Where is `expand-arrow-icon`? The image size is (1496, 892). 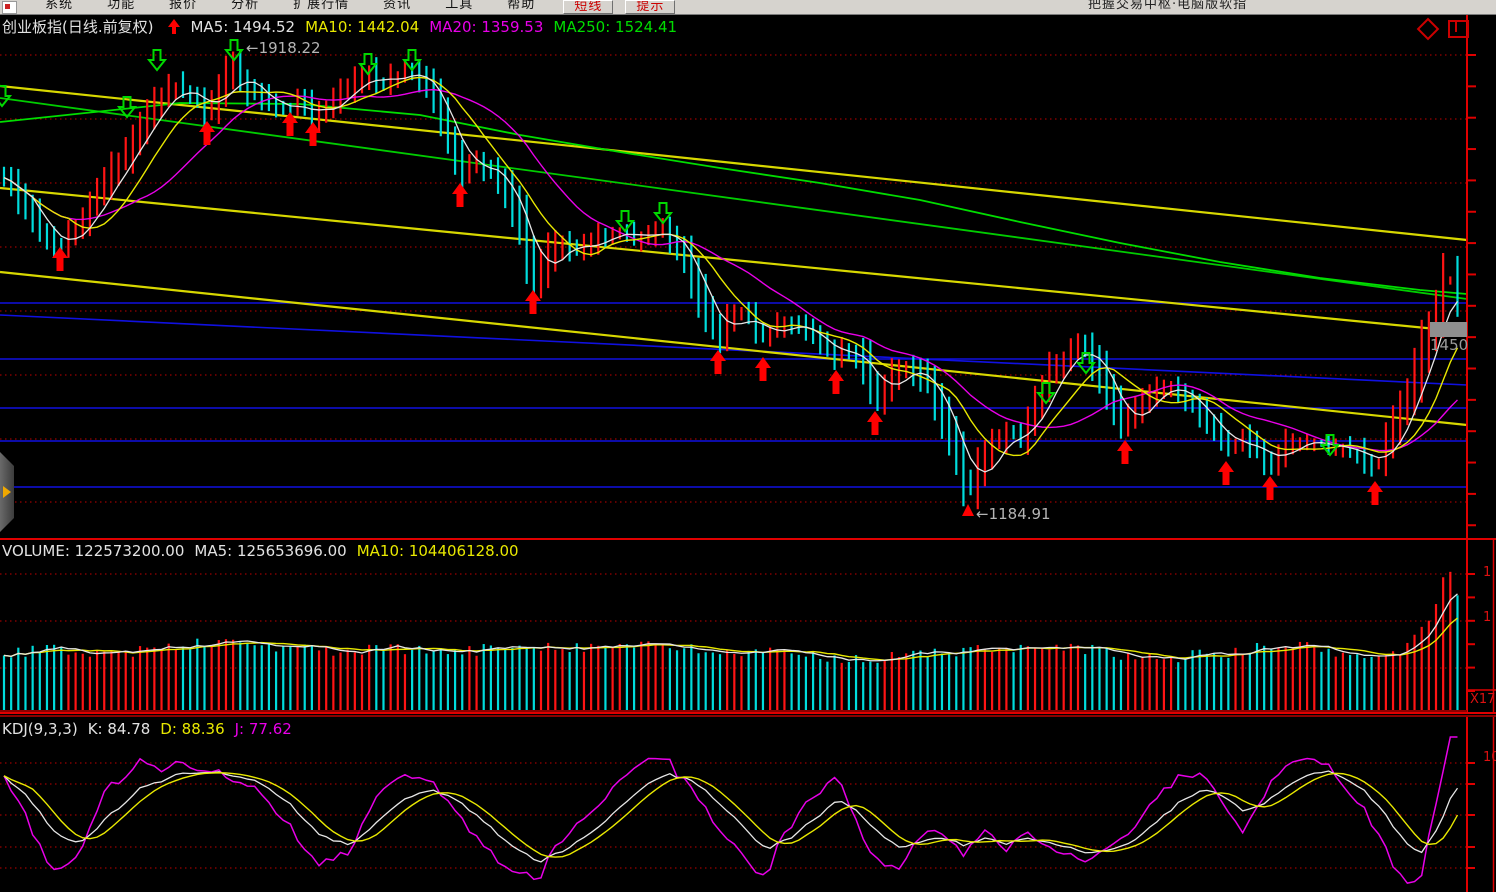
expand-arrow-icon is located at coordinates (7, 492).